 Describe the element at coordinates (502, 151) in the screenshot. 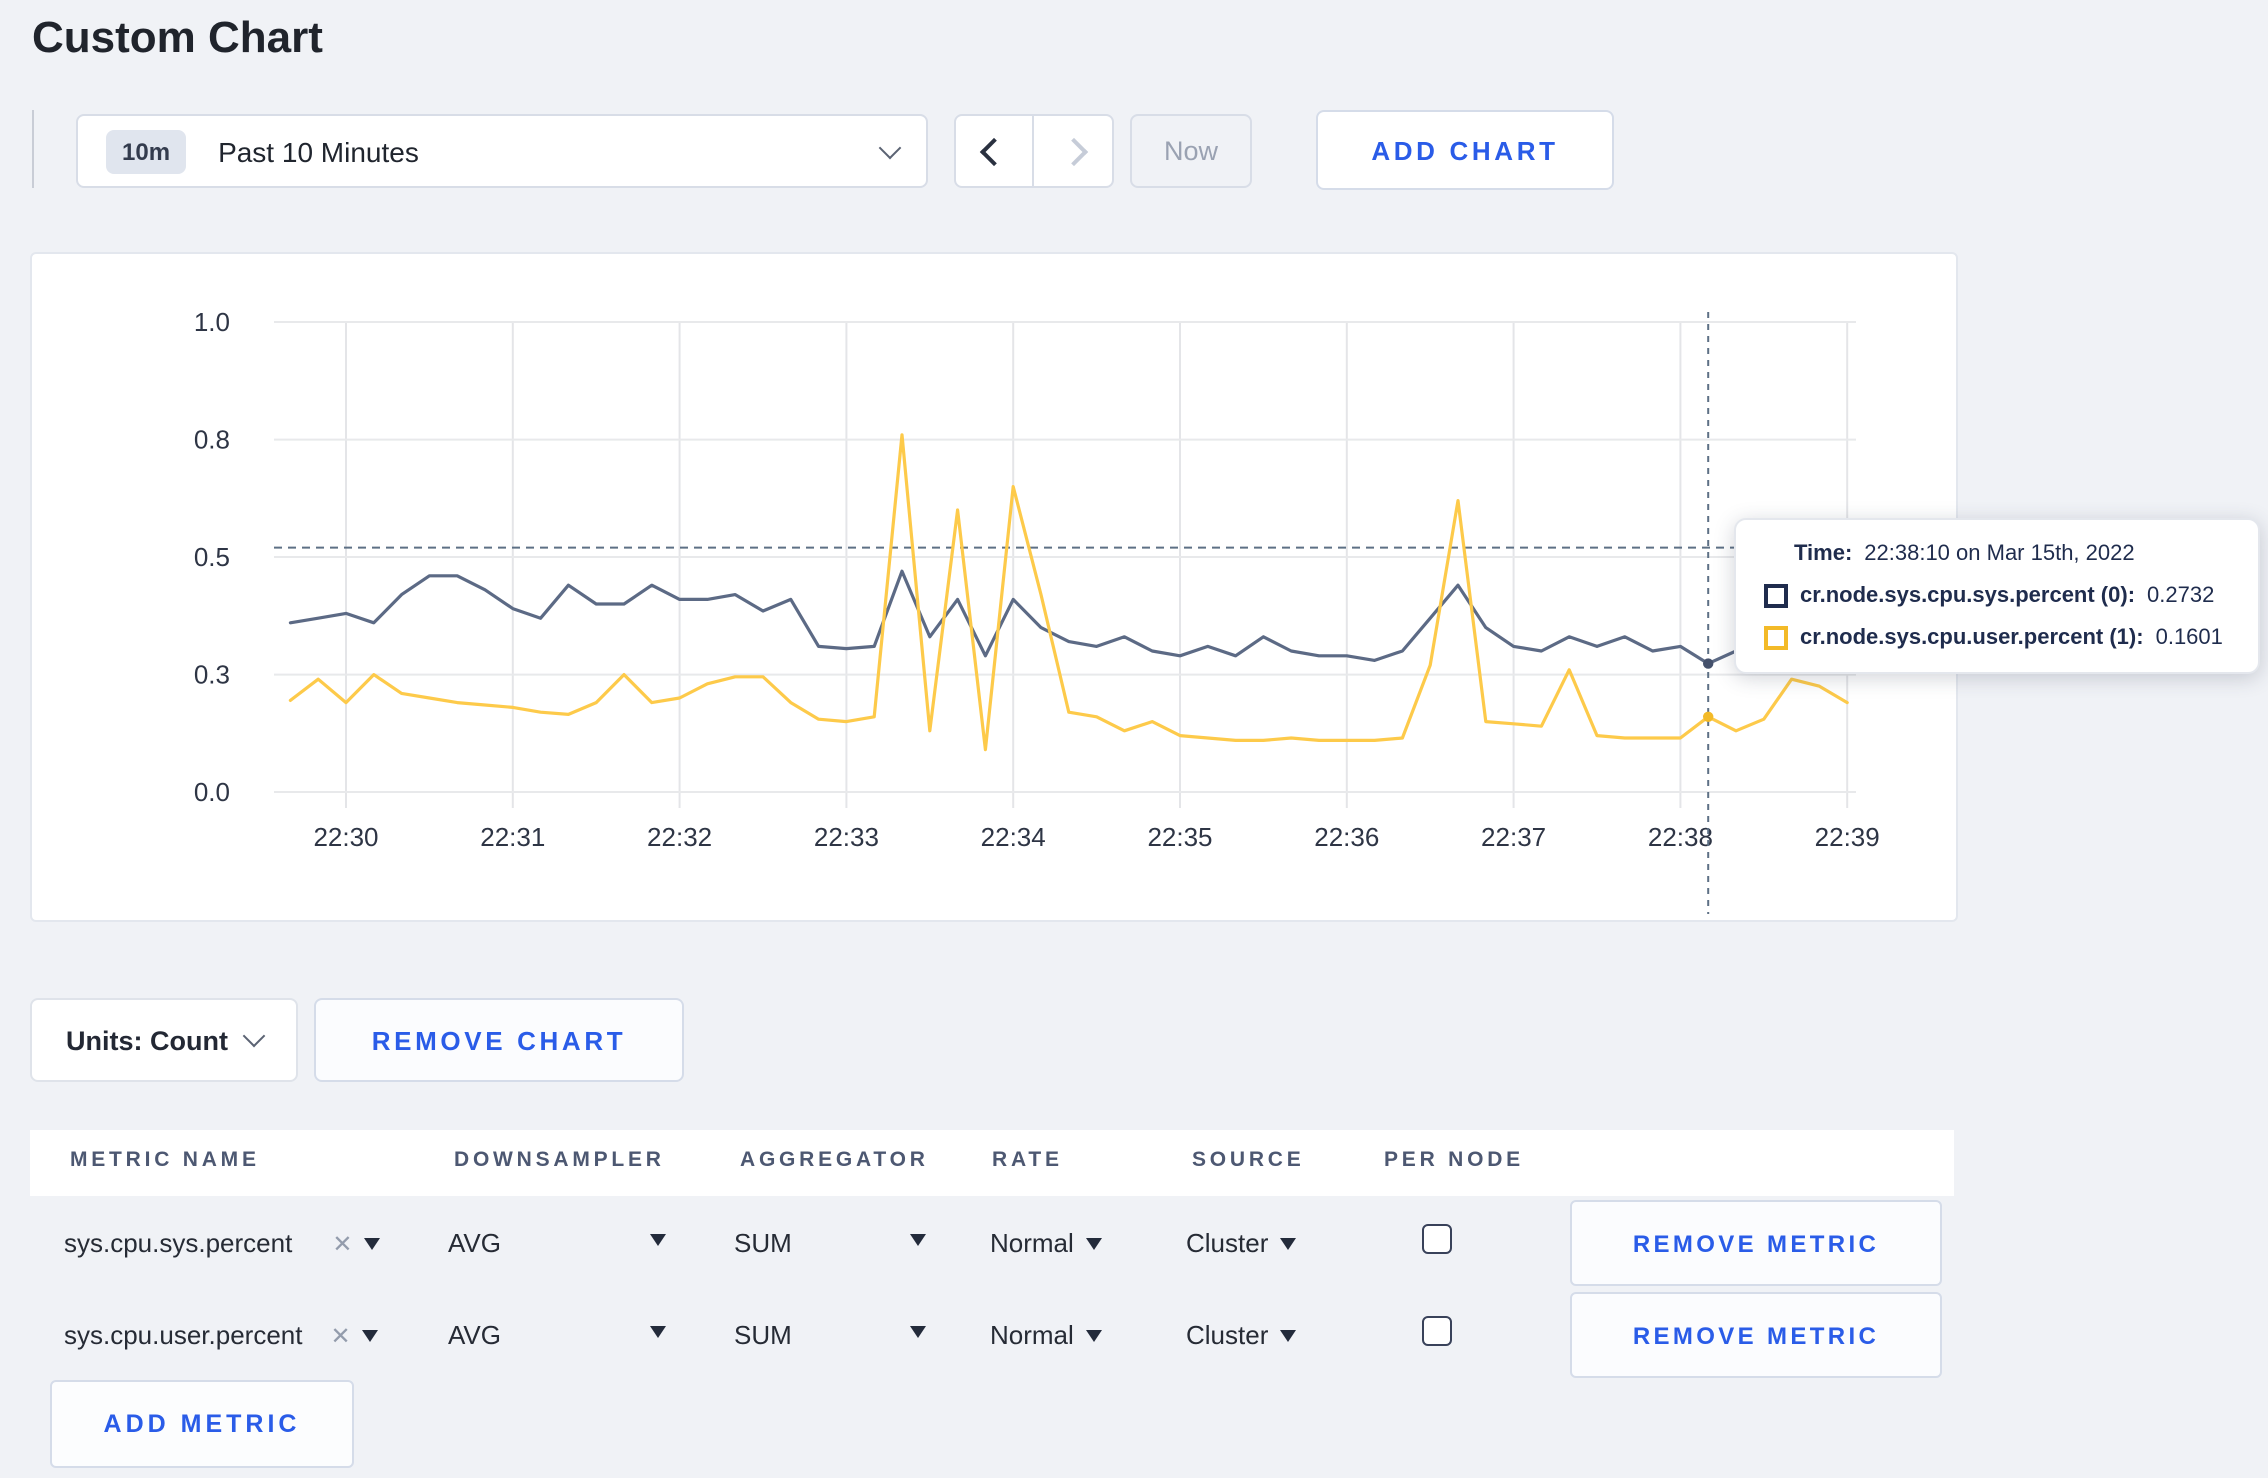

I see `time-window-select: 10m Past 10 Minutes` at that location.